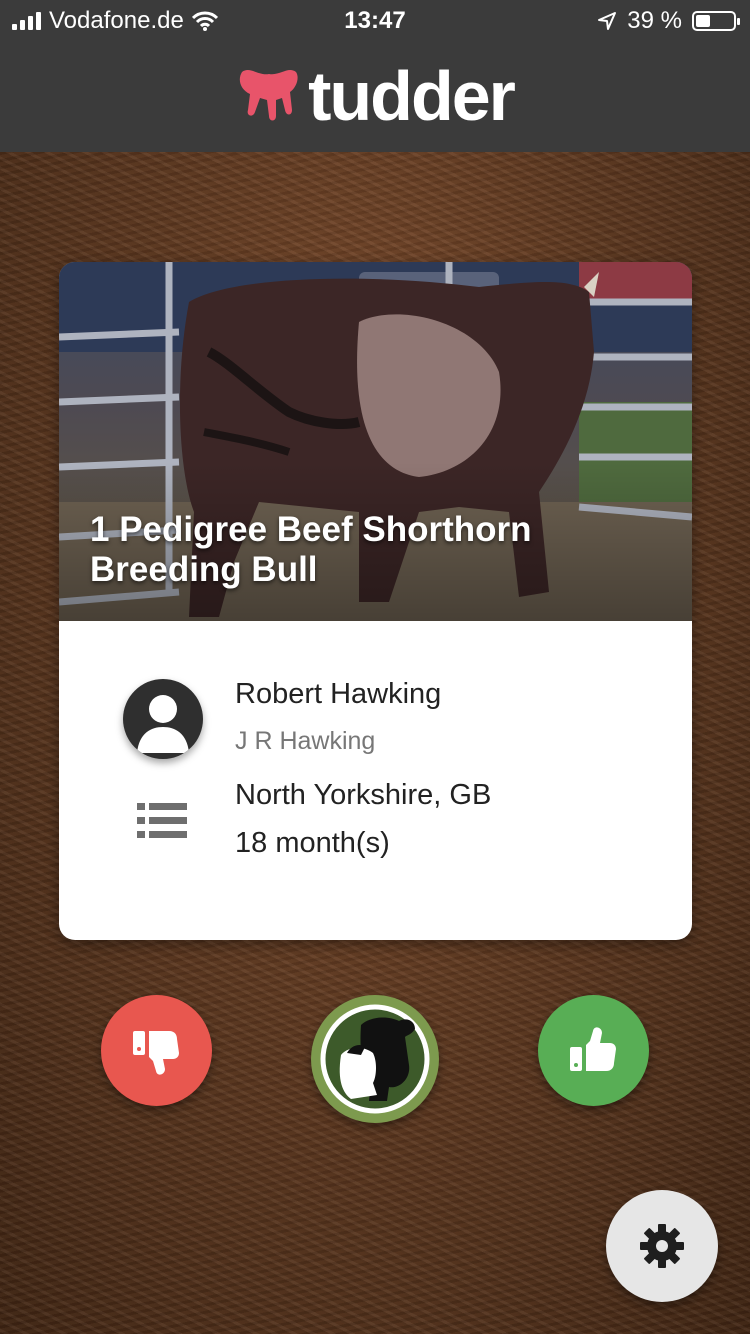  Describe the element at coordinates (312, 843) in the screenshot. I see `listing-age: 18 month(s)` at that location.